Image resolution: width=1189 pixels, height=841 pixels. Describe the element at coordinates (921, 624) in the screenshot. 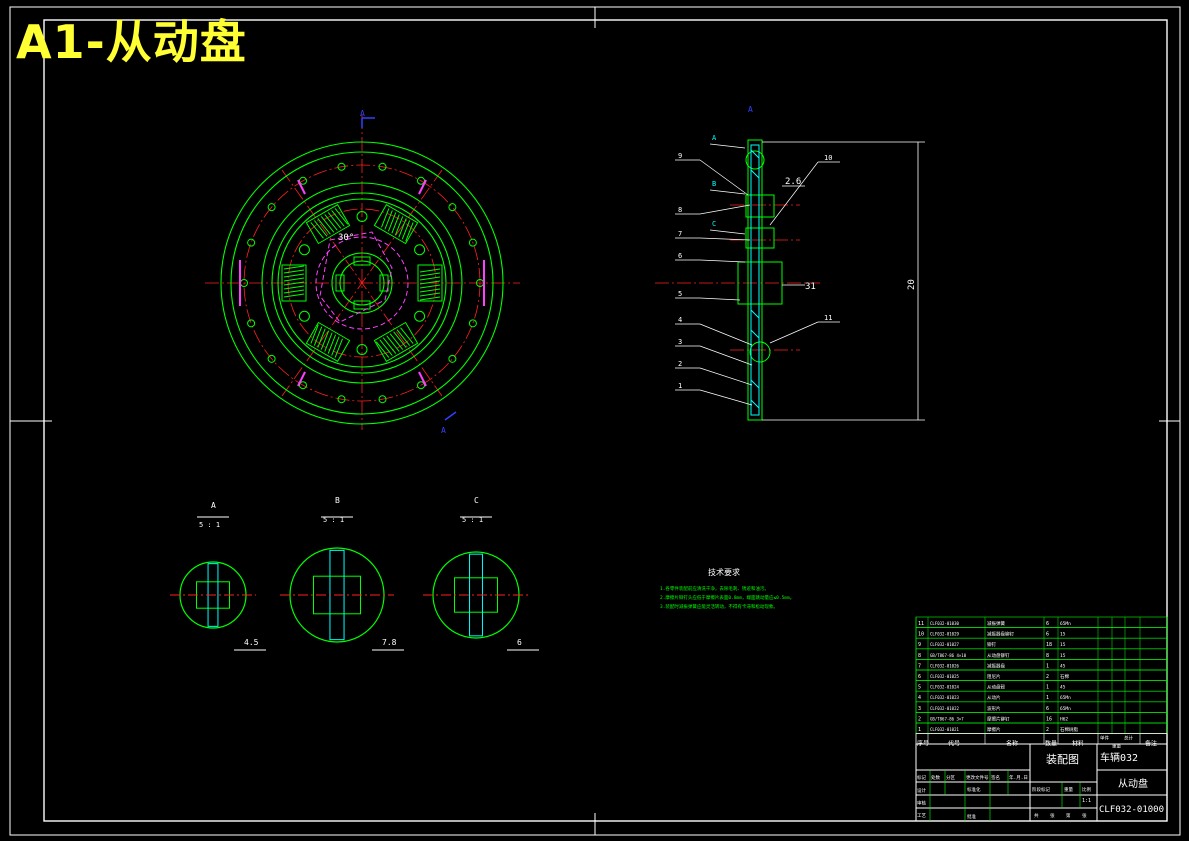

I see `bom-no: 11` at that location.